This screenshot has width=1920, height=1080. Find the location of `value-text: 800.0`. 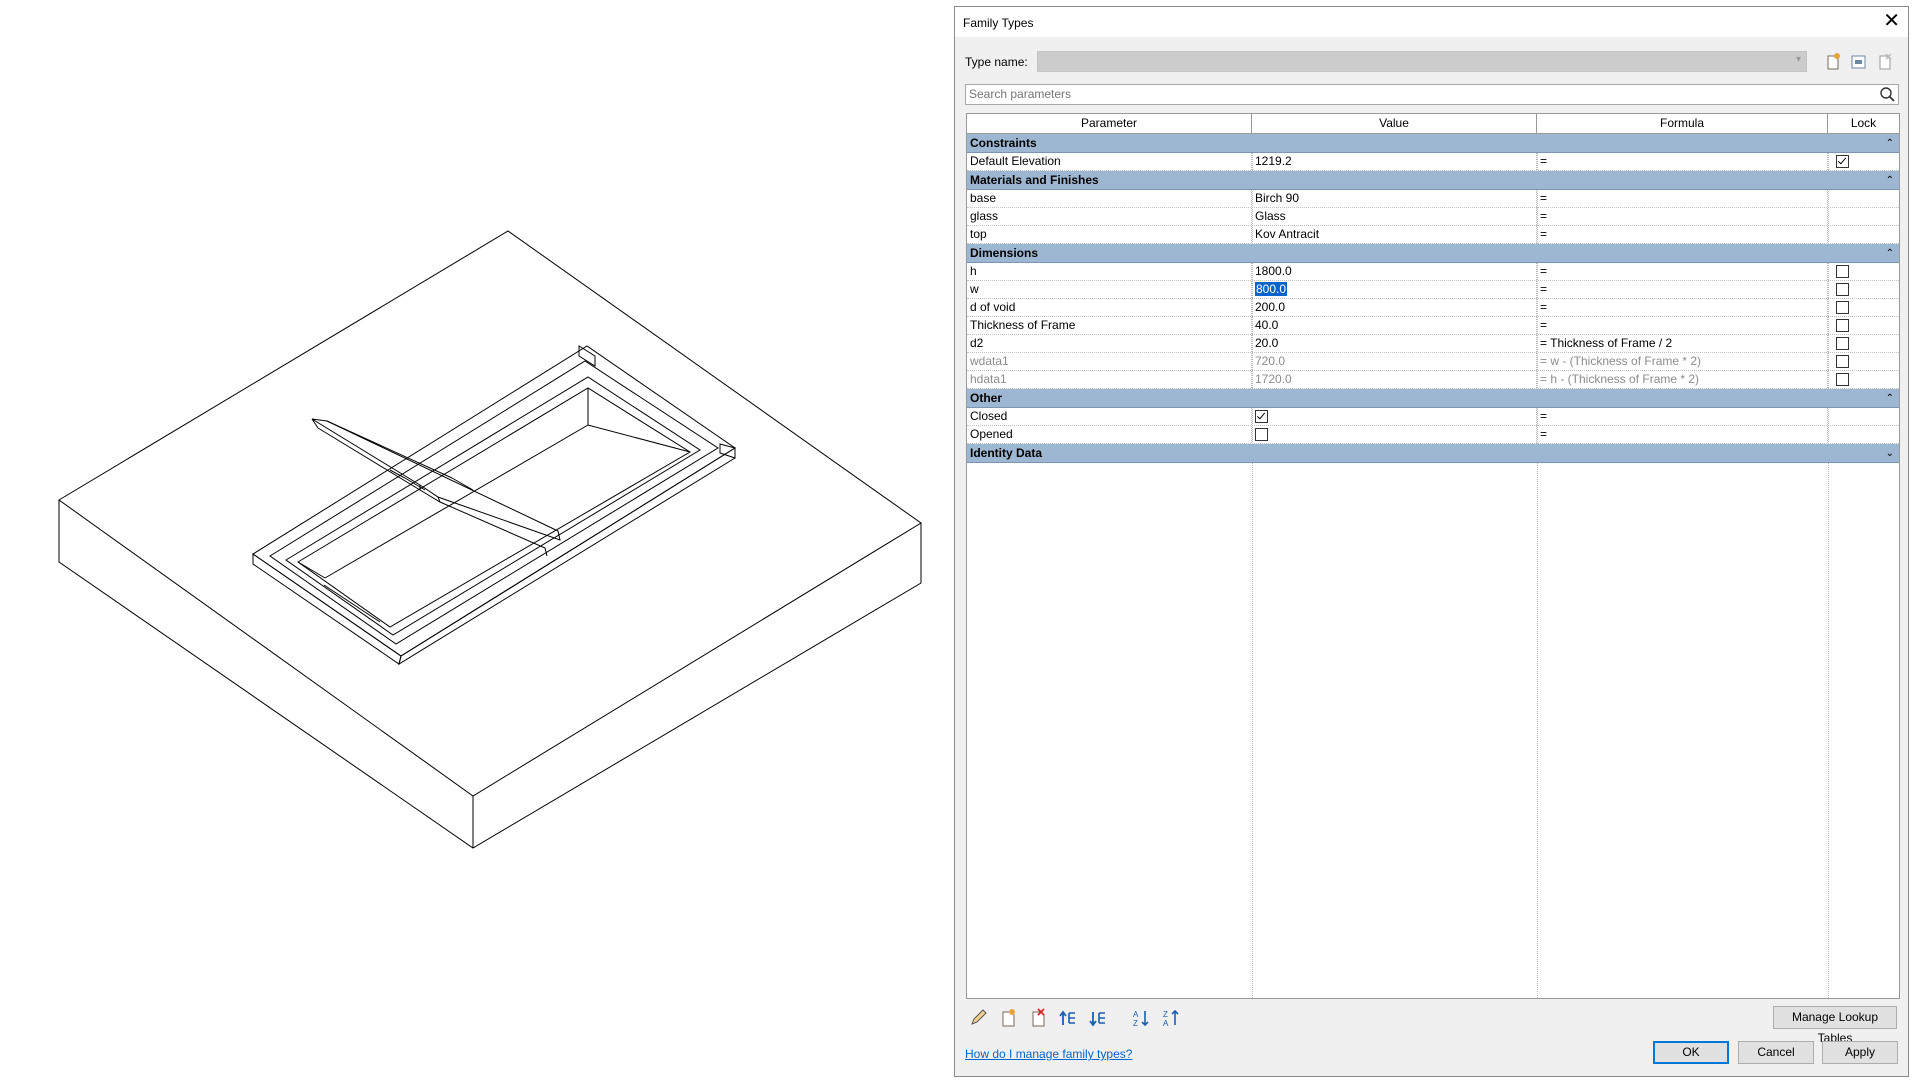

value-text: 800.0 is located at coordinates (1271, 289).